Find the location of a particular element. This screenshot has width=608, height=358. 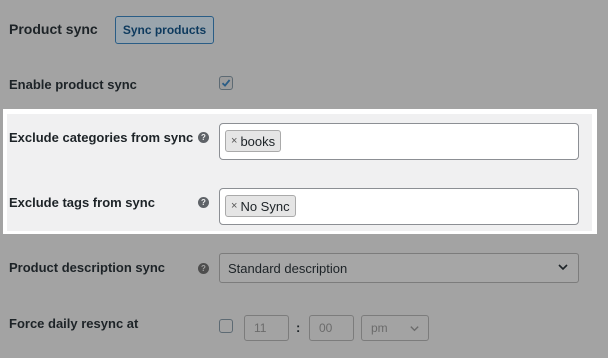

enable-sync-checkbox is located at coordinates (226, 83).